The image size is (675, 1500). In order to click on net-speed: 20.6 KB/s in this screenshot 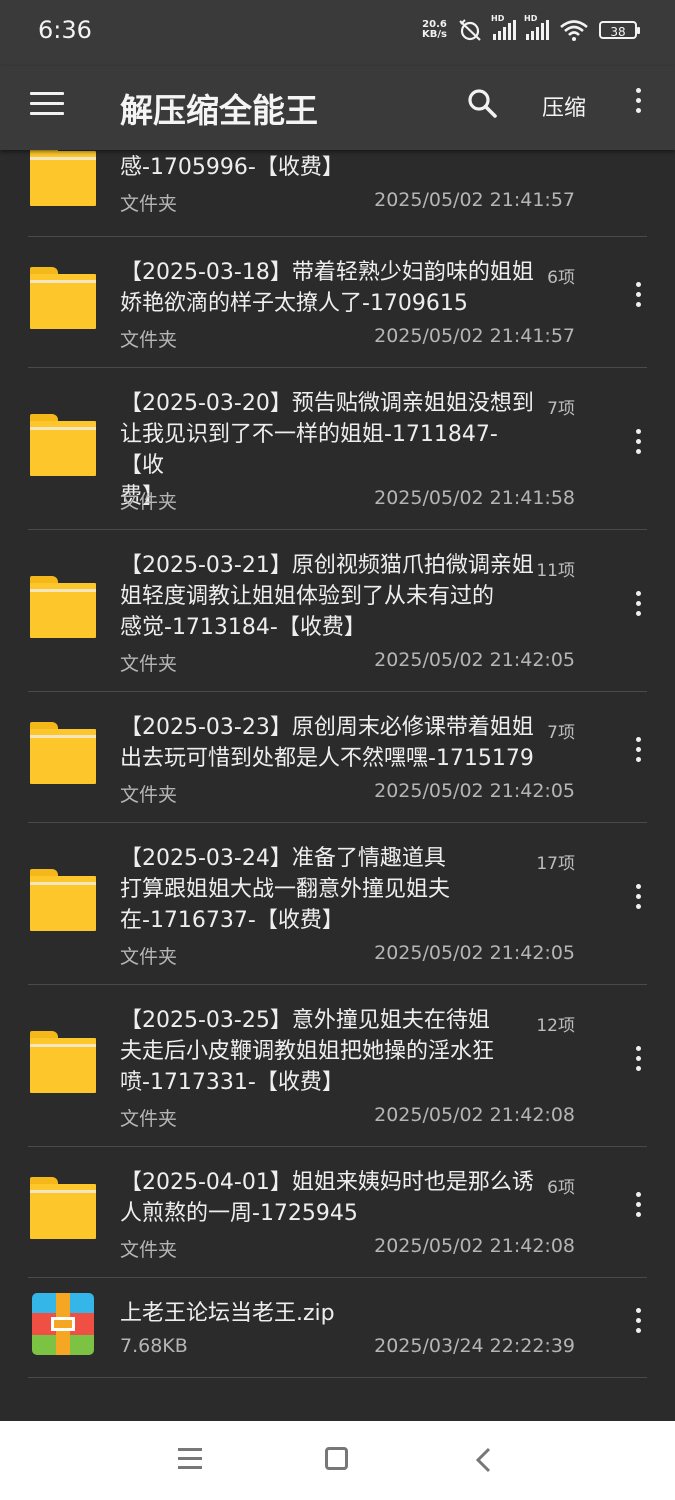, I will do `click(434, 29)`.